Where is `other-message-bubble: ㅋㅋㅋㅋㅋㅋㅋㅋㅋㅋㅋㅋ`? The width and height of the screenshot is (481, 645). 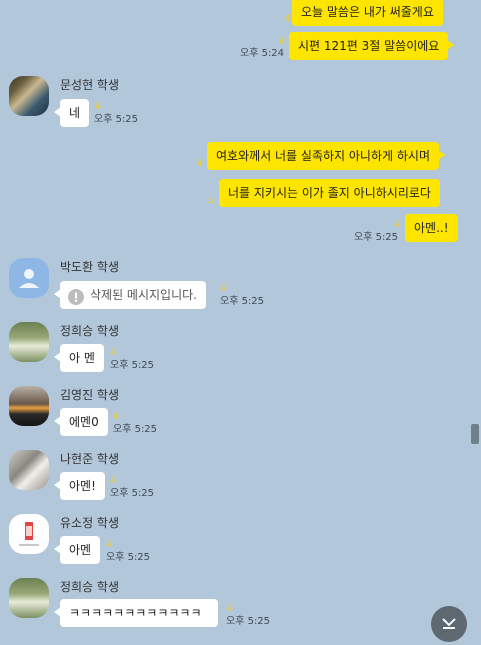 other-message-bubble: ㅋㅋㅋㅋㅋㅋㅋㅋㅋㅋㅋㅋ is located at coordinates (136, 613).